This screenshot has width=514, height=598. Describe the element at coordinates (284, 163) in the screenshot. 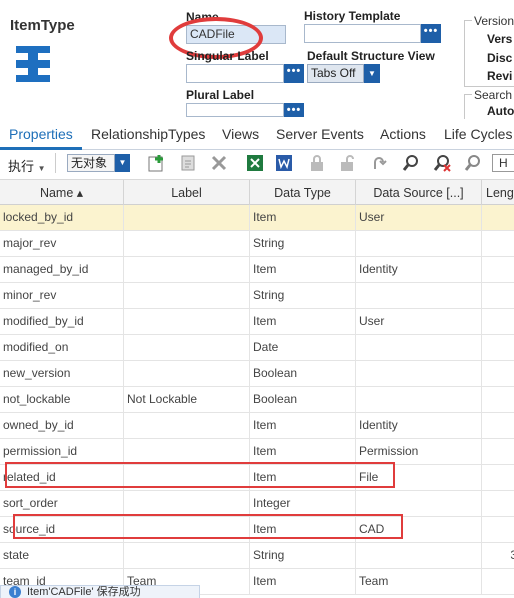

I see `word-icon` at that location.